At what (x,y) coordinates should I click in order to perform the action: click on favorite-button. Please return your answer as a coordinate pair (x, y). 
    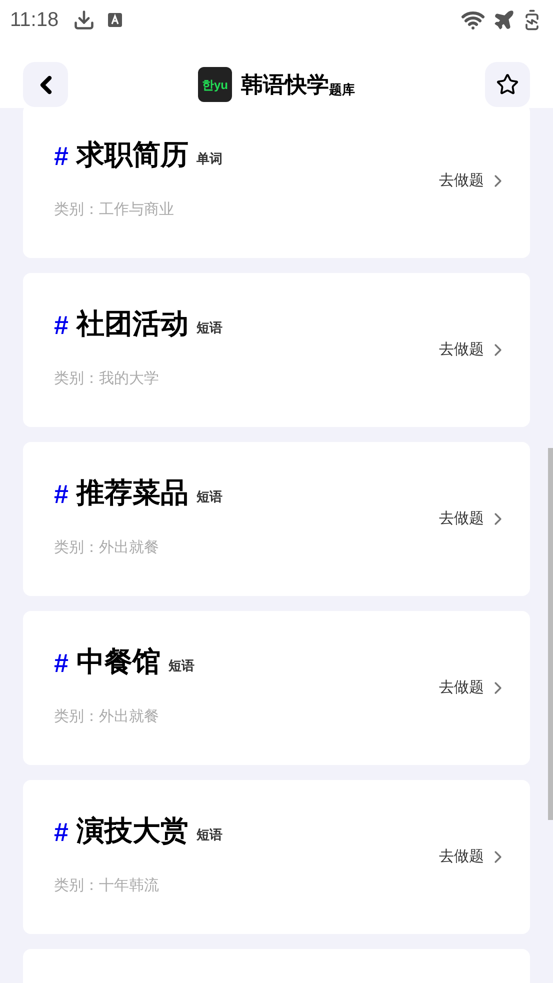
    Looking at the image, I should click on (507, 84).